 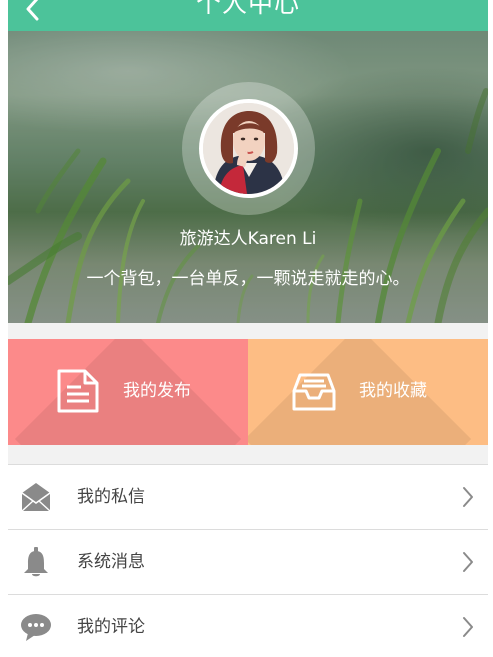 What do you see at coordinates (78, 391) in the screenshot?
I see `document-icon` at bounding box center [78, 391].